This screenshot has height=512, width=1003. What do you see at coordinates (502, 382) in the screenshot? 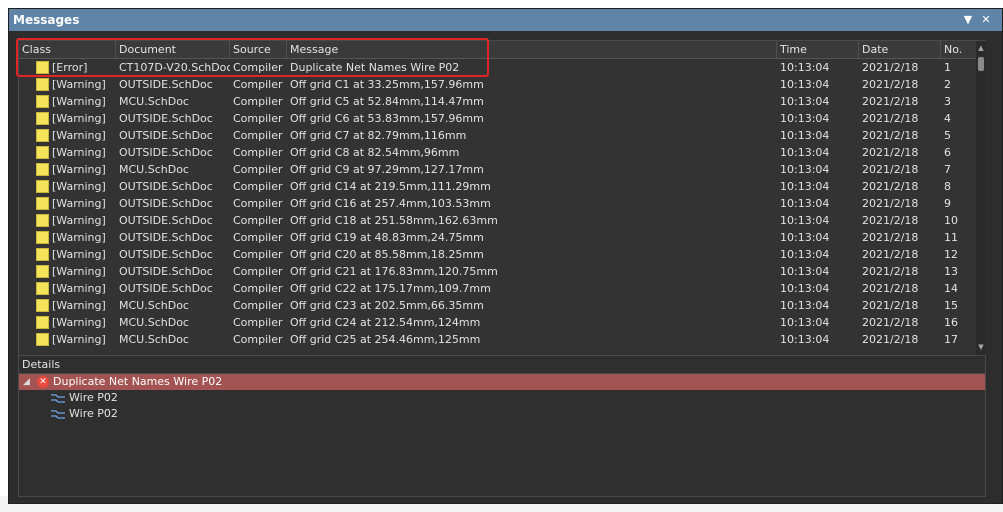
I see `details-selected-item: ◢ ✕ Duplicate Net Names Wire P02` at bounding box center [502, 382].